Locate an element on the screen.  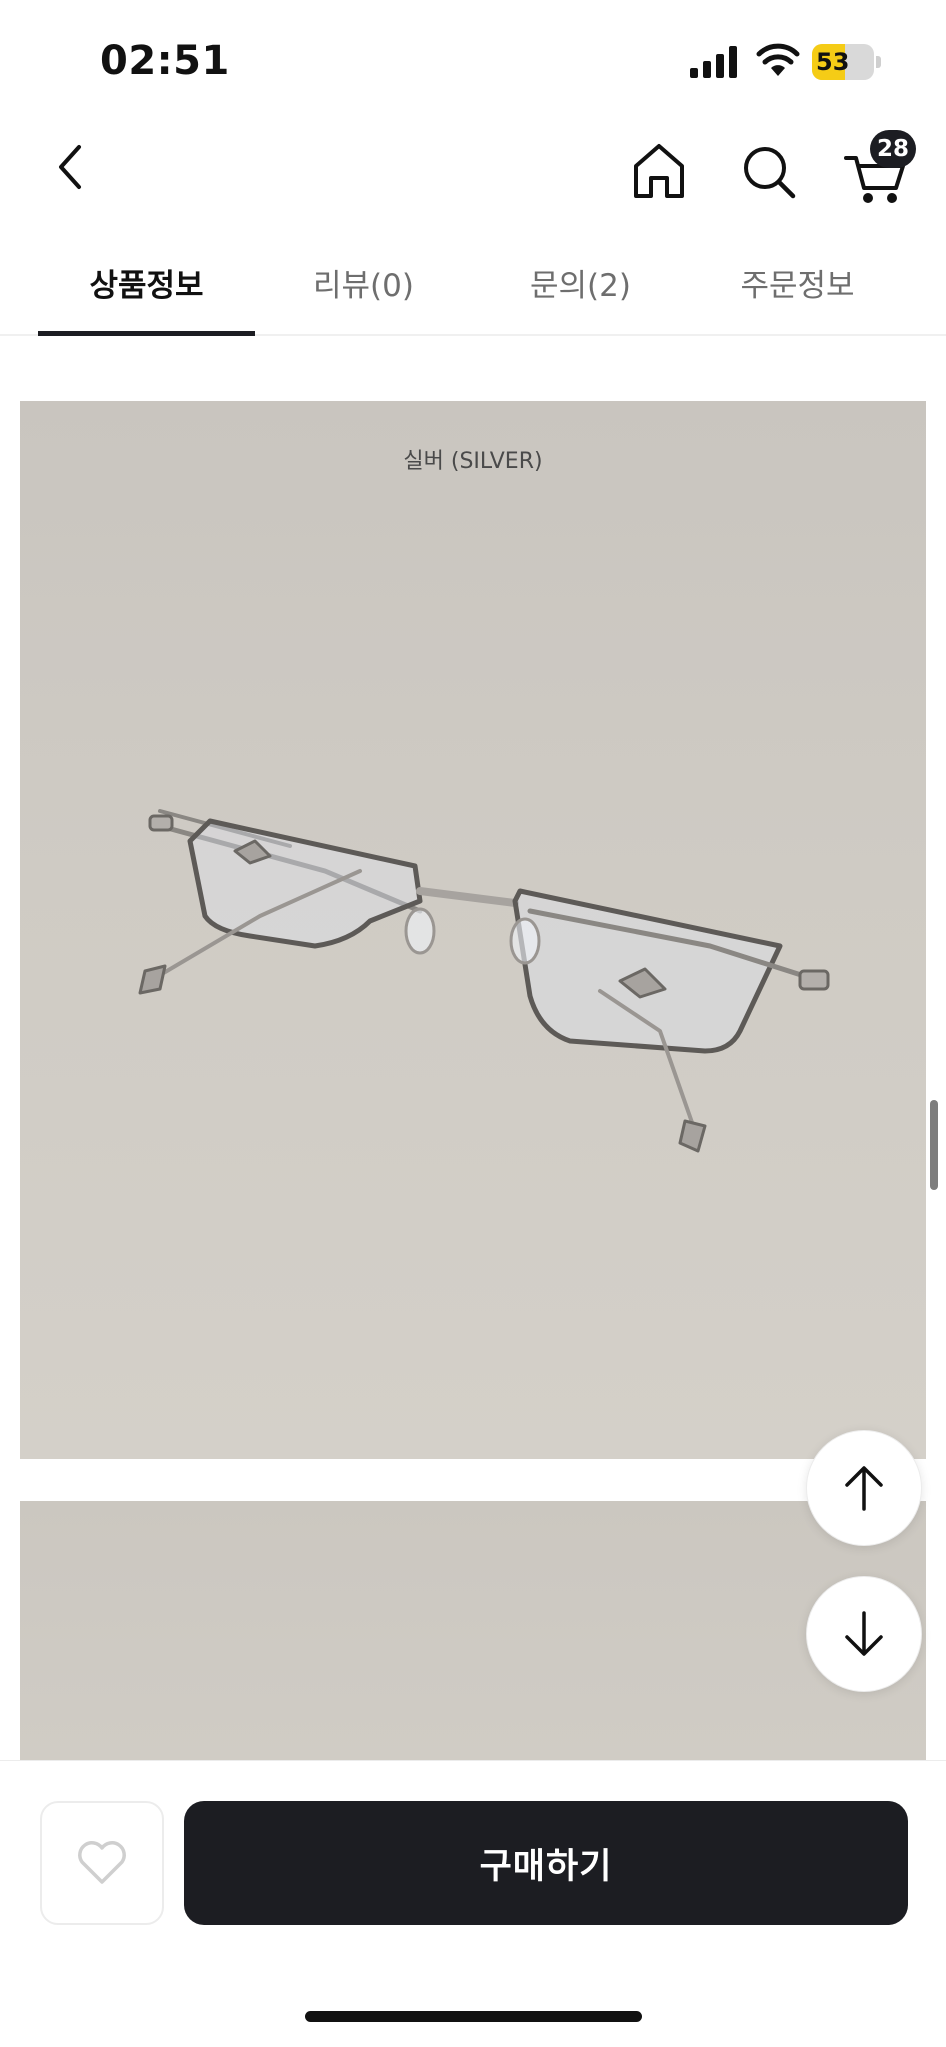
arrow-down-icon is located at coordinates (864, 1633).